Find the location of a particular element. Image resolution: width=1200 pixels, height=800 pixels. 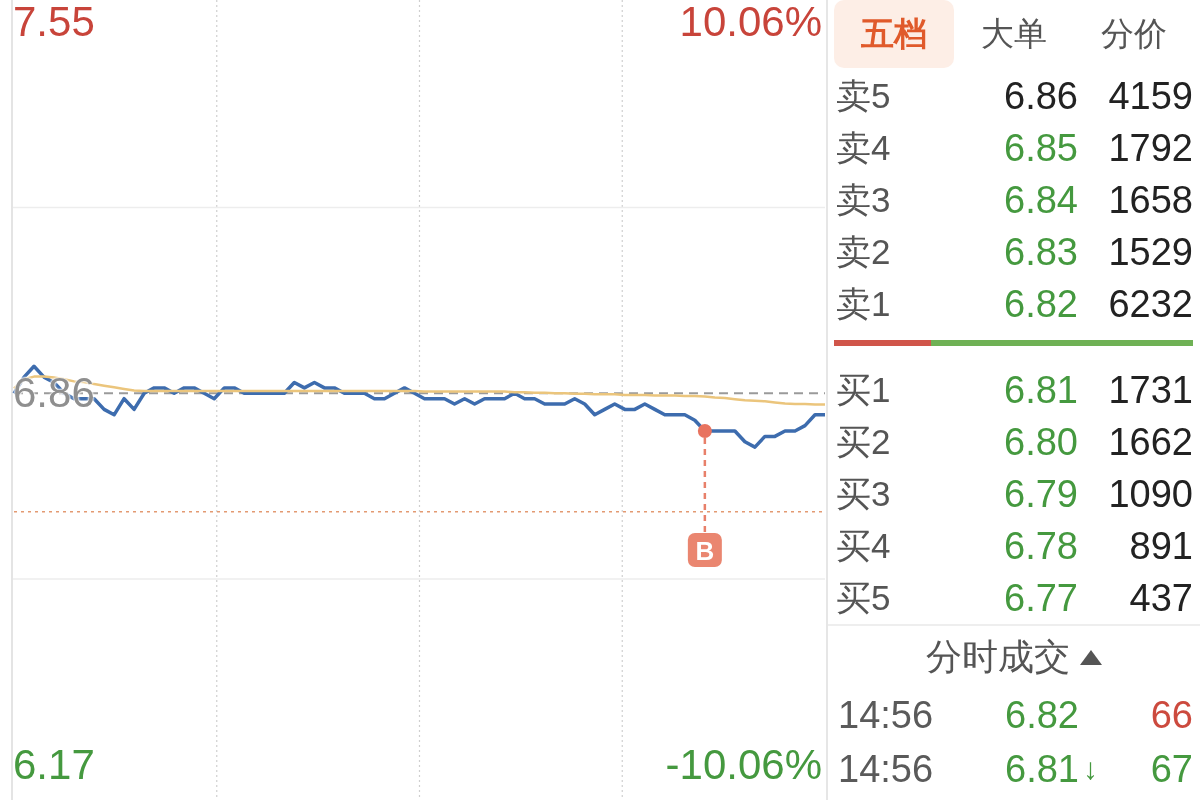

trade-volume: 66 is located at coordinates (1171, 715).